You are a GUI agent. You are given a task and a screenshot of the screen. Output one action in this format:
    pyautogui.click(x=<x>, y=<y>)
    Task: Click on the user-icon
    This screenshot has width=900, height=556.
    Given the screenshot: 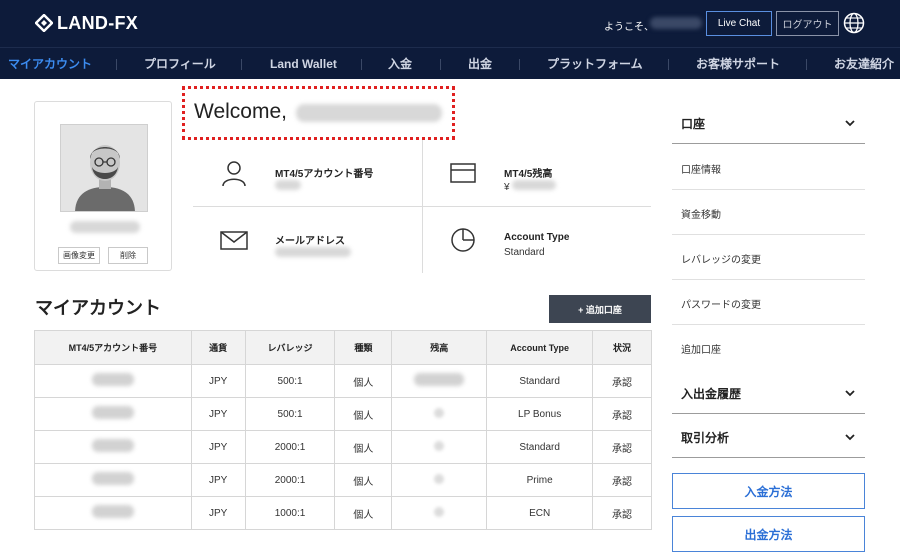 What is the action you would take?
    pyautogui.click(x=234, y=173)
    